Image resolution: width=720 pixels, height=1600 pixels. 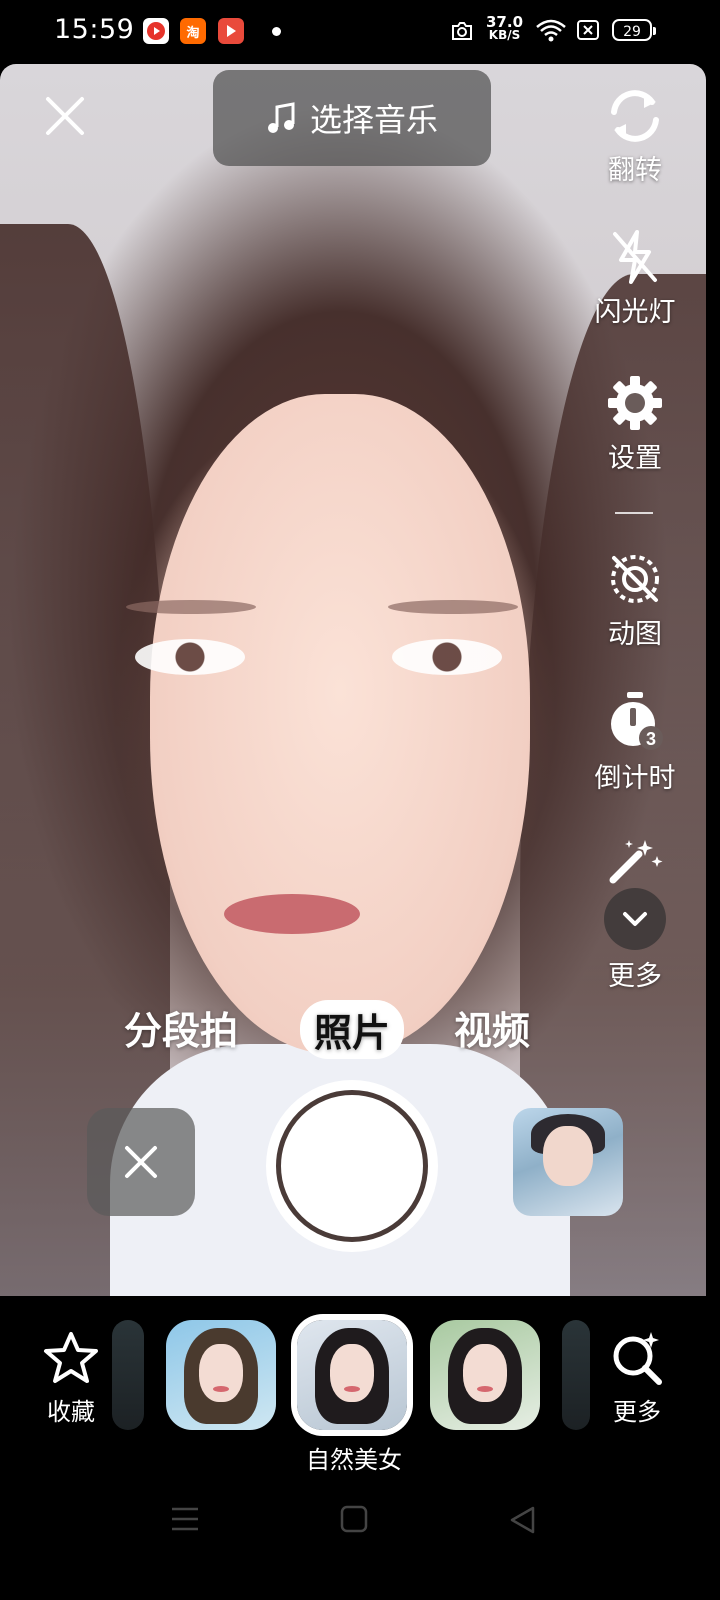 I want to click on more-options-button: 更多, so click(x=635, y=940).